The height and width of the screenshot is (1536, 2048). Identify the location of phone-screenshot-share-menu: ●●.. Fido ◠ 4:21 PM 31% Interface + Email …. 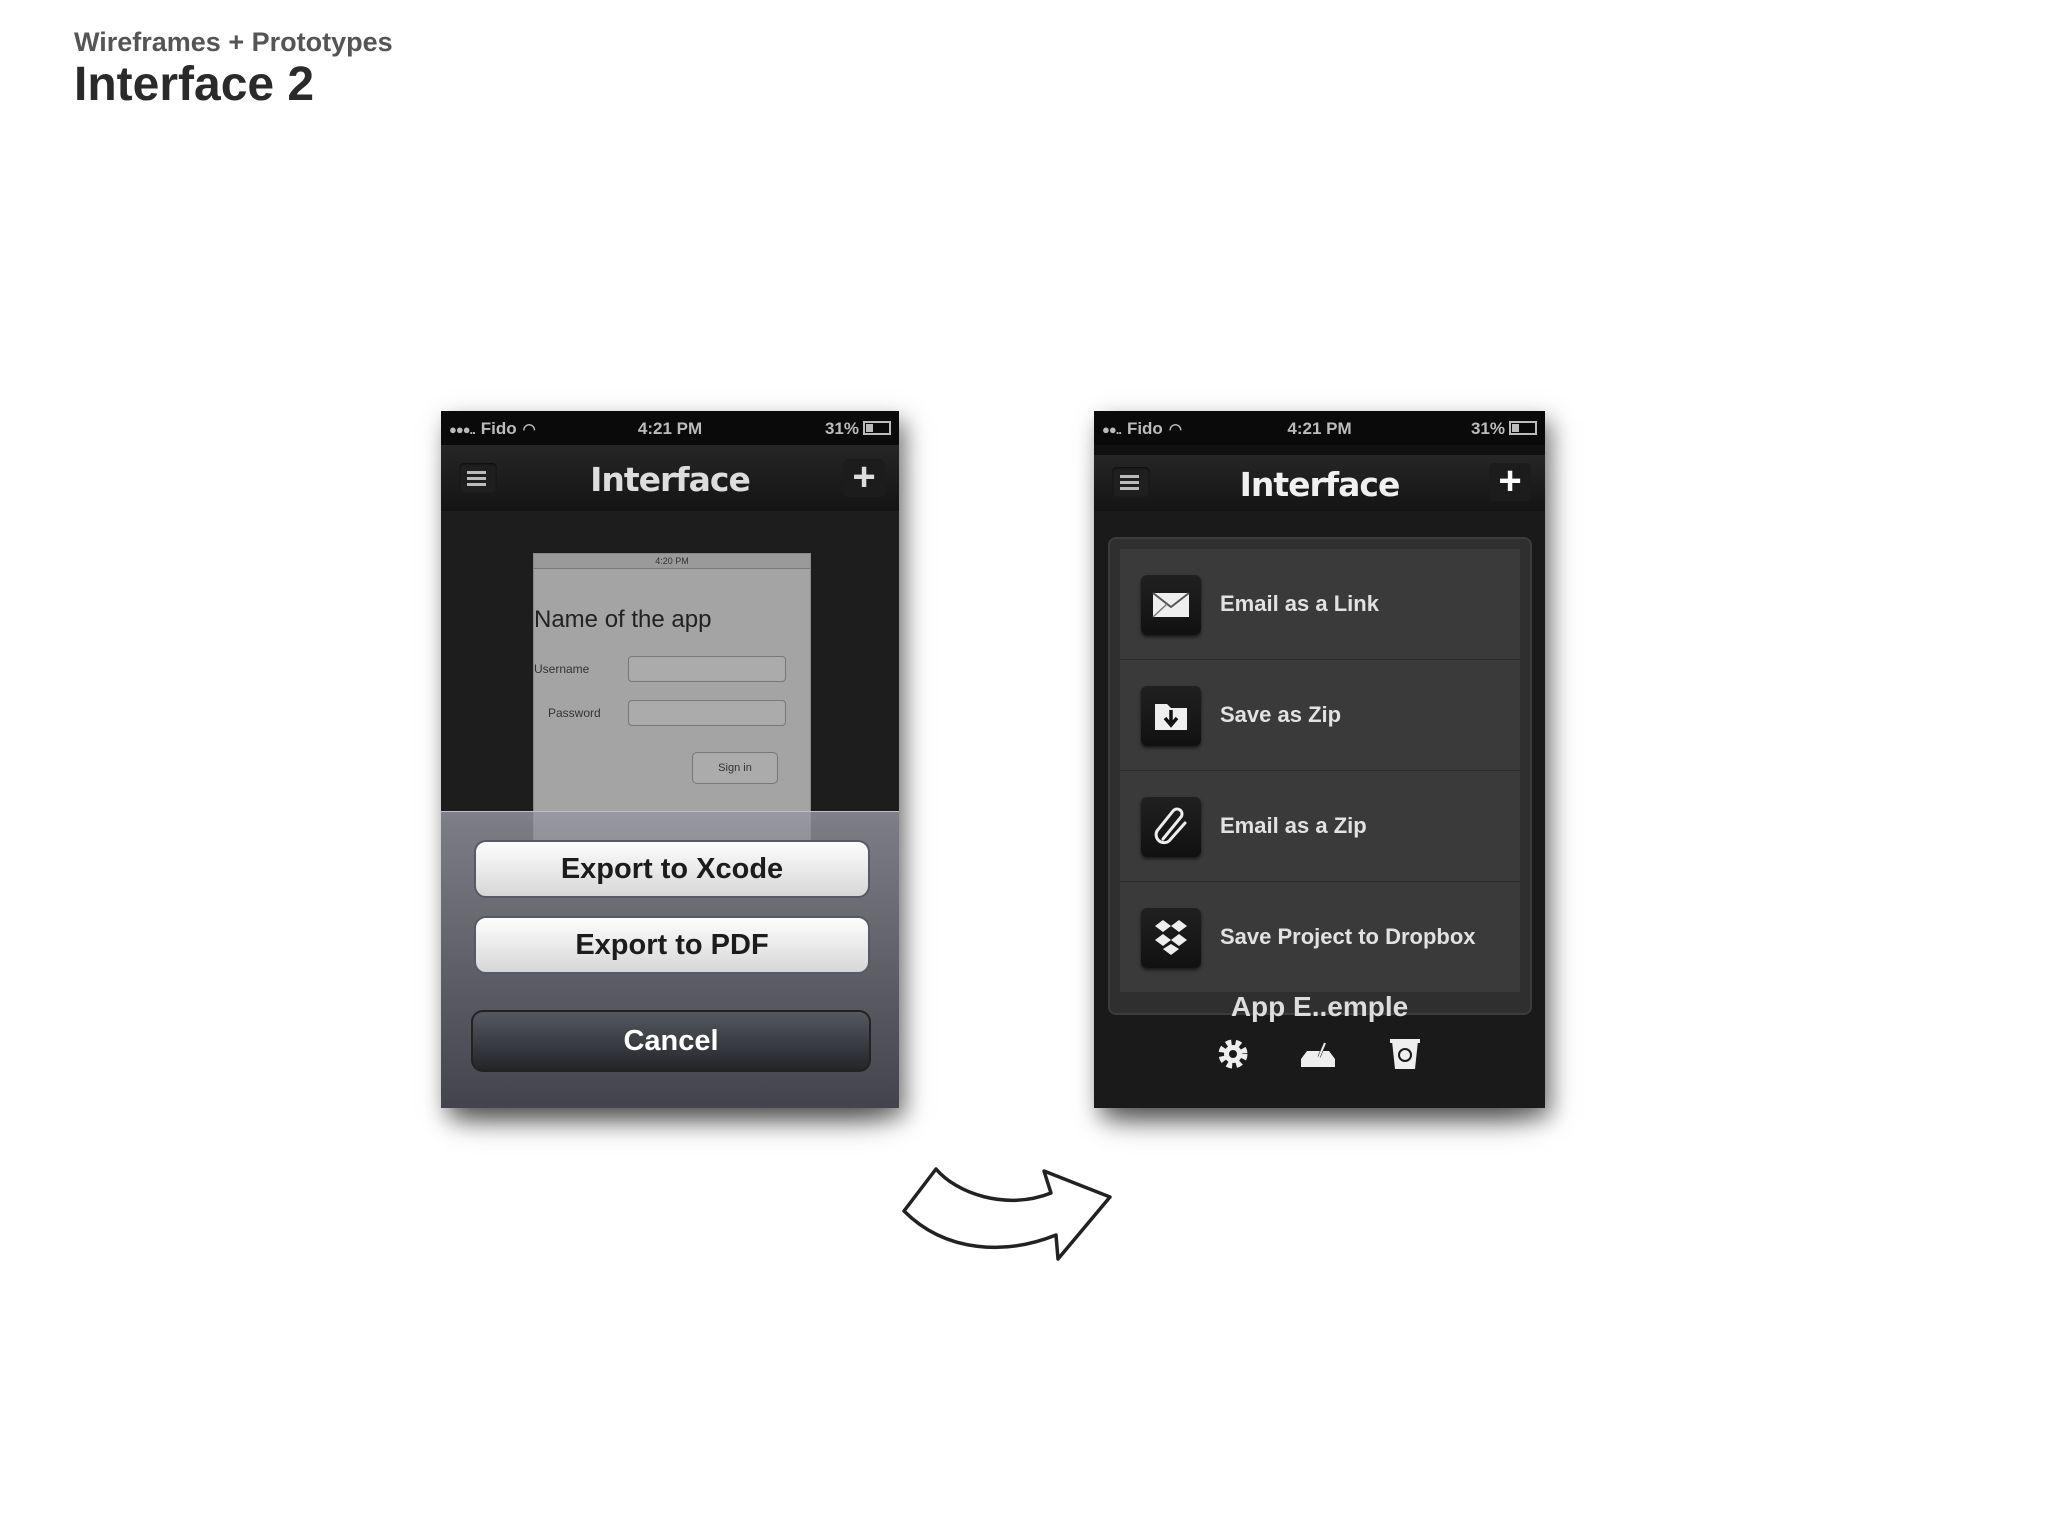
(1319, 759).